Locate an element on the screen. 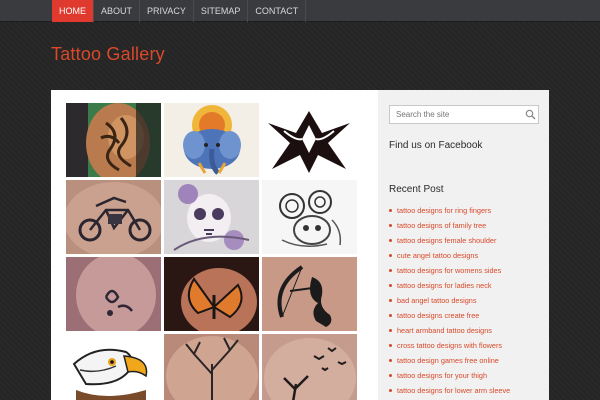 This screenshot has width=600, height=400. birds-tree-image is located at coordinates (309, 367).